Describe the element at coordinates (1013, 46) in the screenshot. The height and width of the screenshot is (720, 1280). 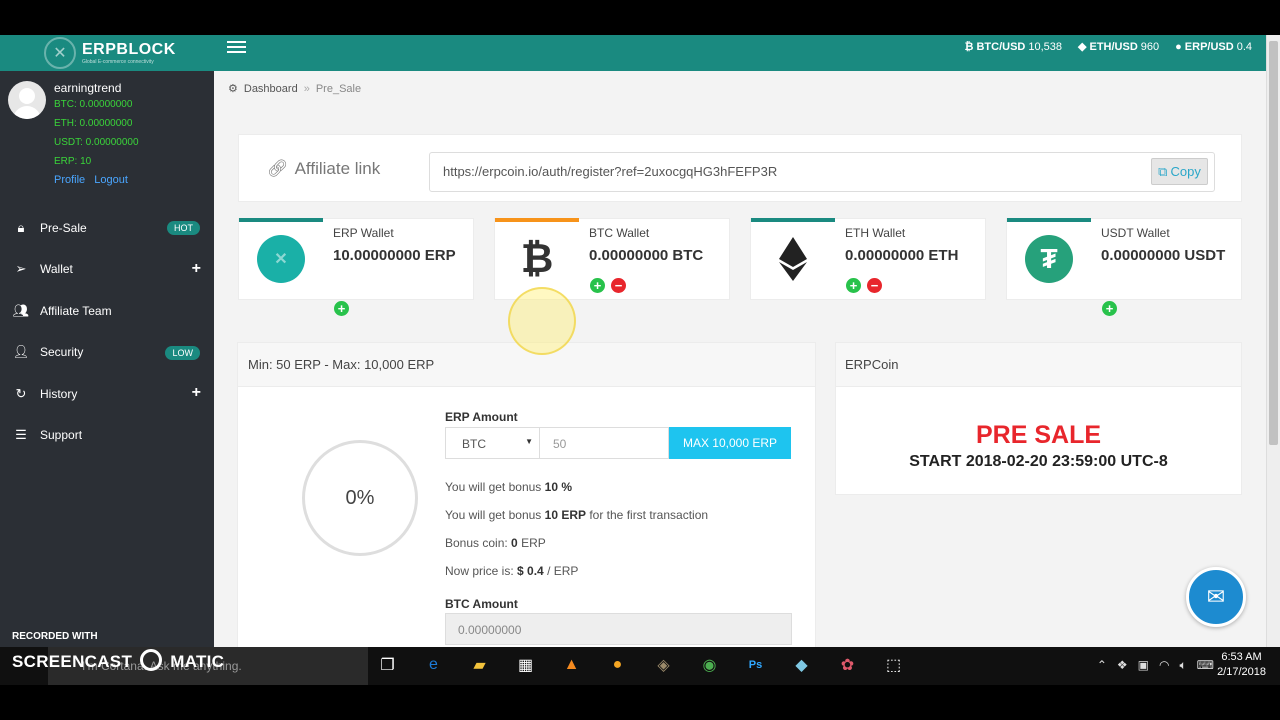
I see `ticker-btc: ₿ BTC/USD 10,538` at that location.